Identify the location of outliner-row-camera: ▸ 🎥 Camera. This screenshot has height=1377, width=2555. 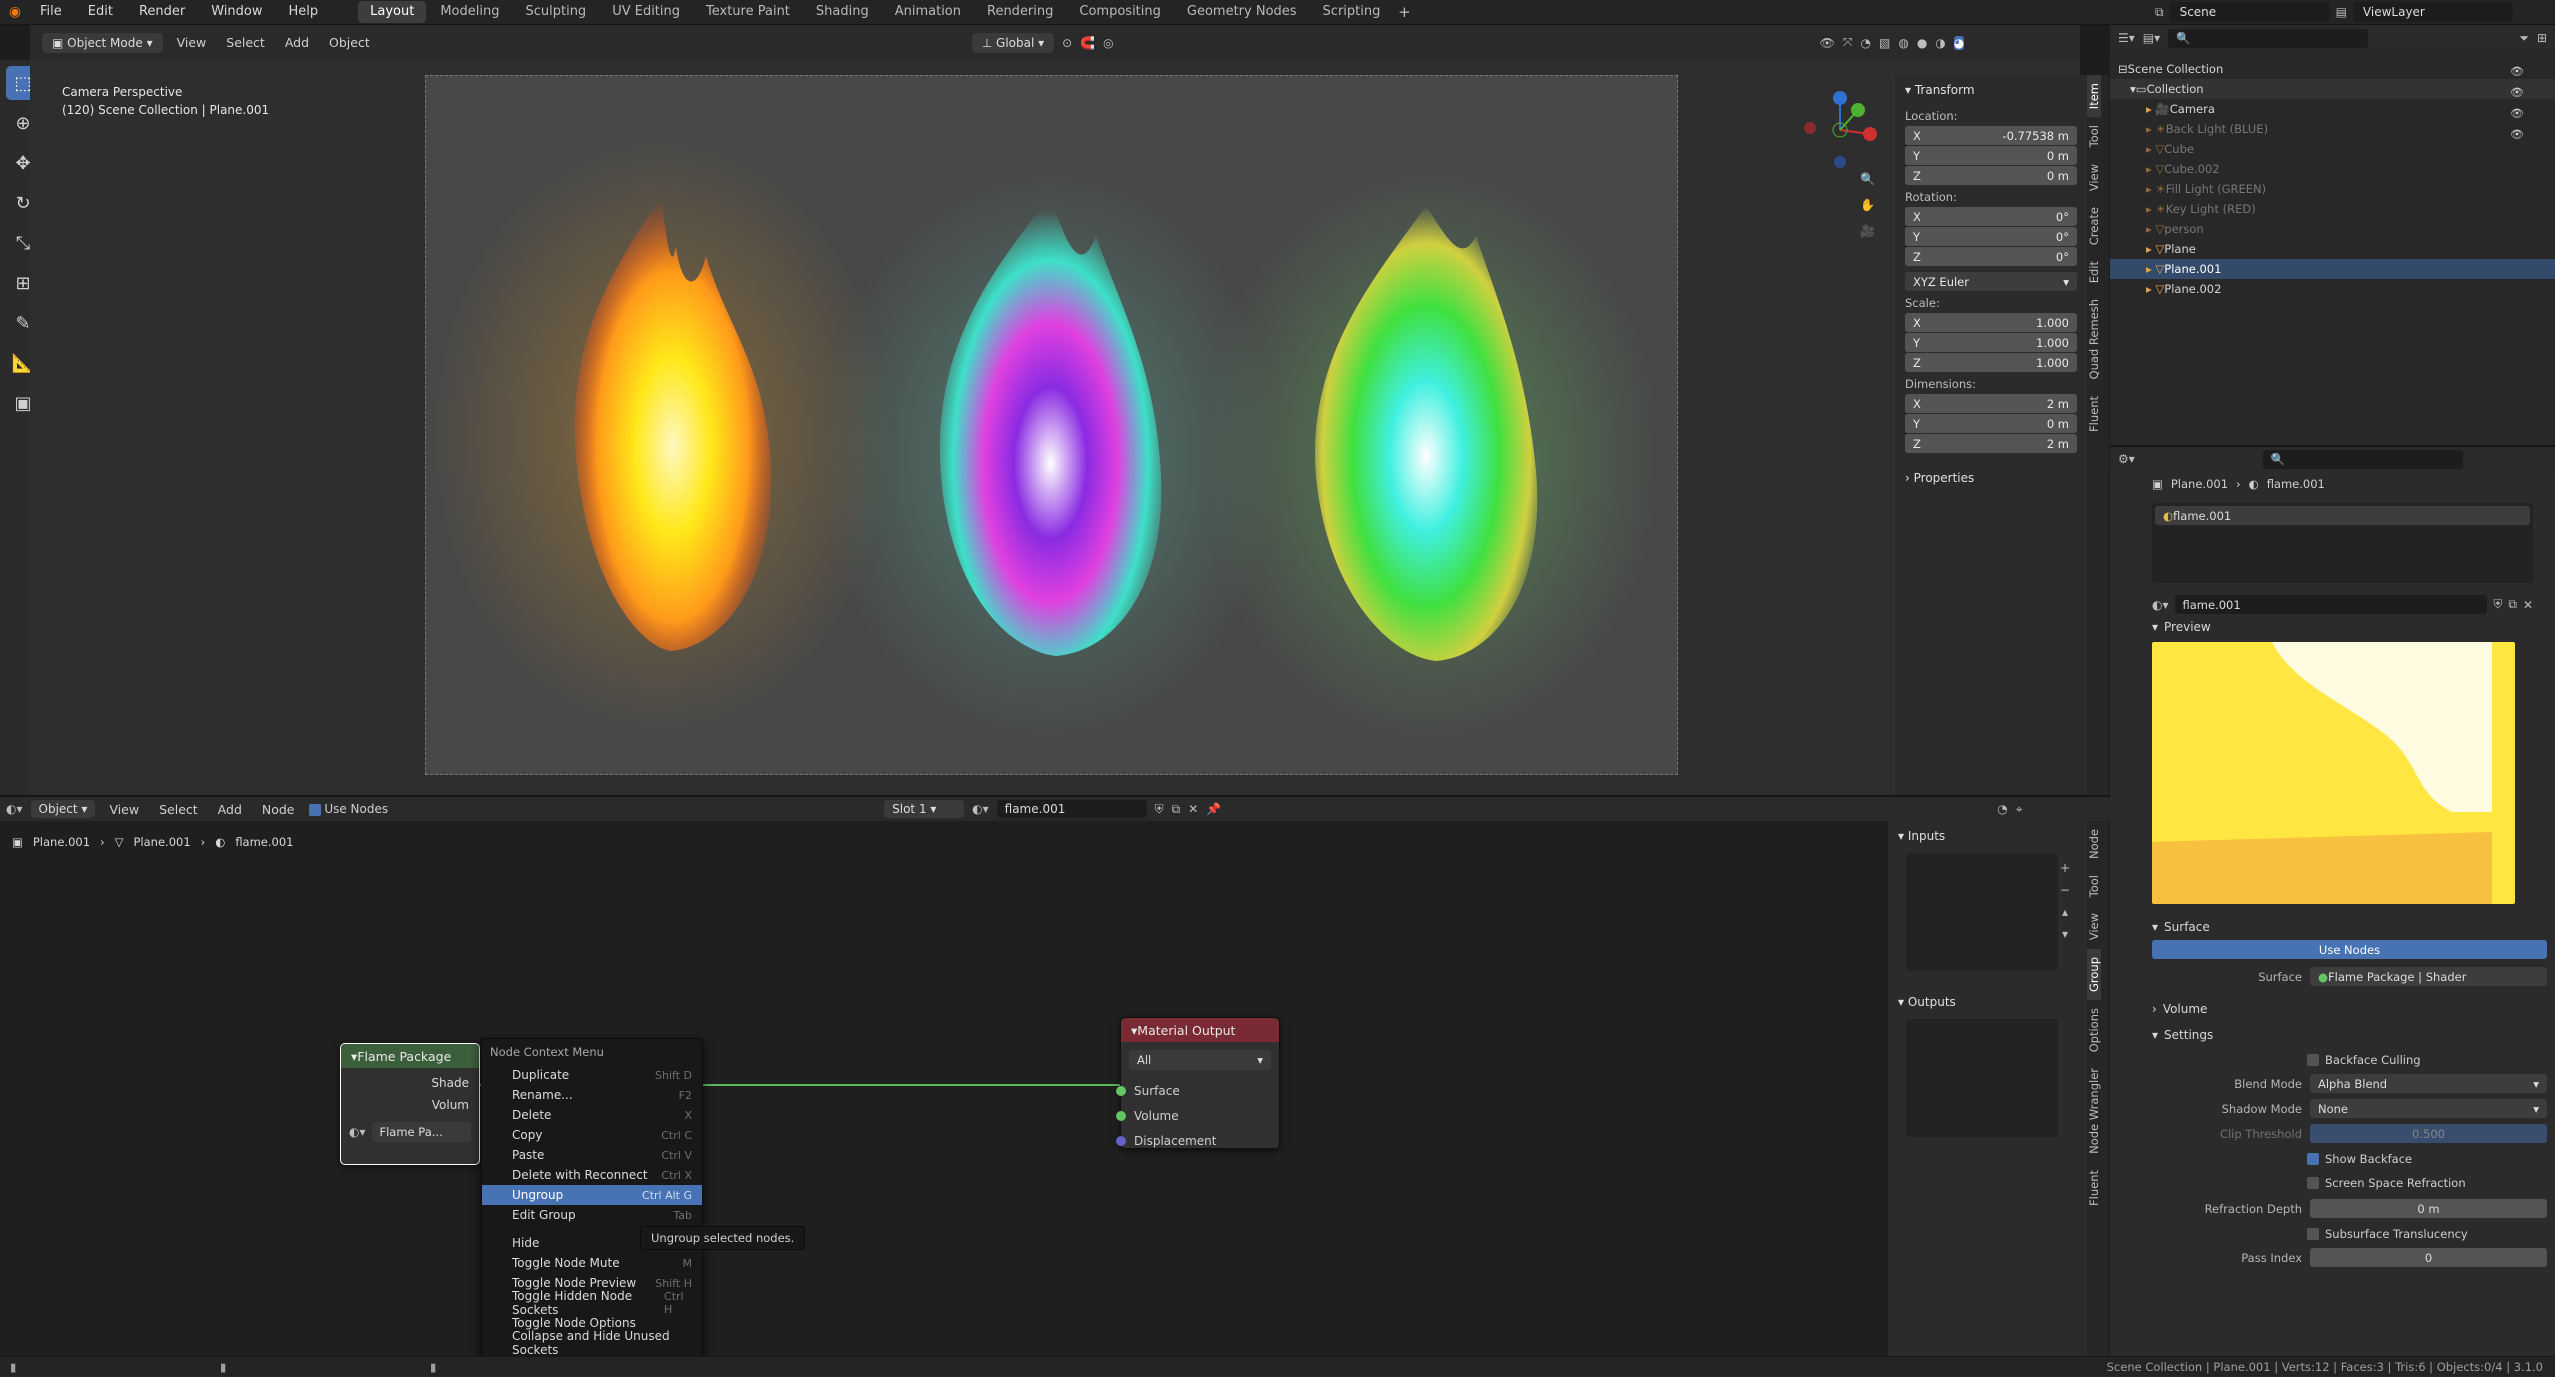
(2332, 109).